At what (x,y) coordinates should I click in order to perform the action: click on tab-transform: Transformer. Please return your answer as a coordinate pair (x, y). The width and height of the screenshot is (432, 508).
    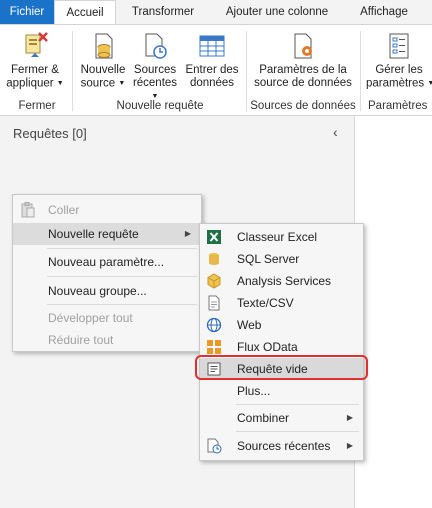
    Looking at the image, I should click on (163, 12).